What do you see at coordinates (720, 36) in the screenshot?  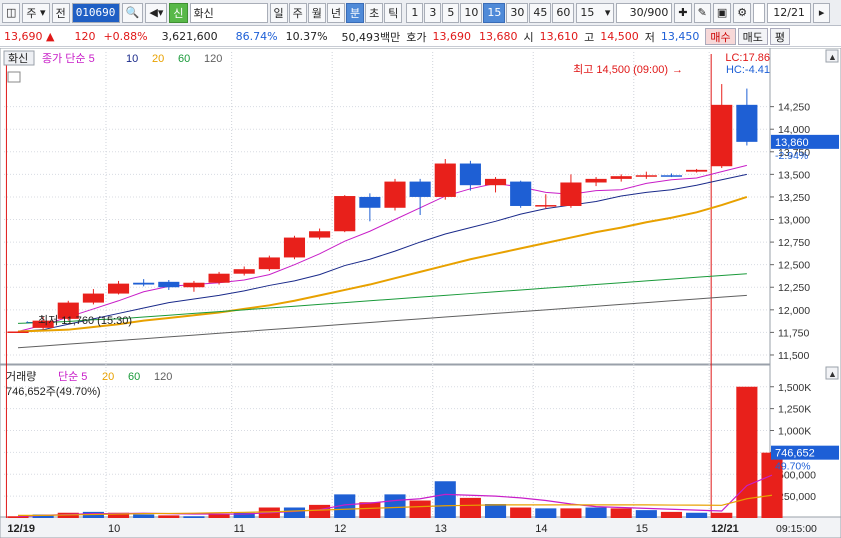 I see `buy-button: 매수` at bounding box center [720, 36].